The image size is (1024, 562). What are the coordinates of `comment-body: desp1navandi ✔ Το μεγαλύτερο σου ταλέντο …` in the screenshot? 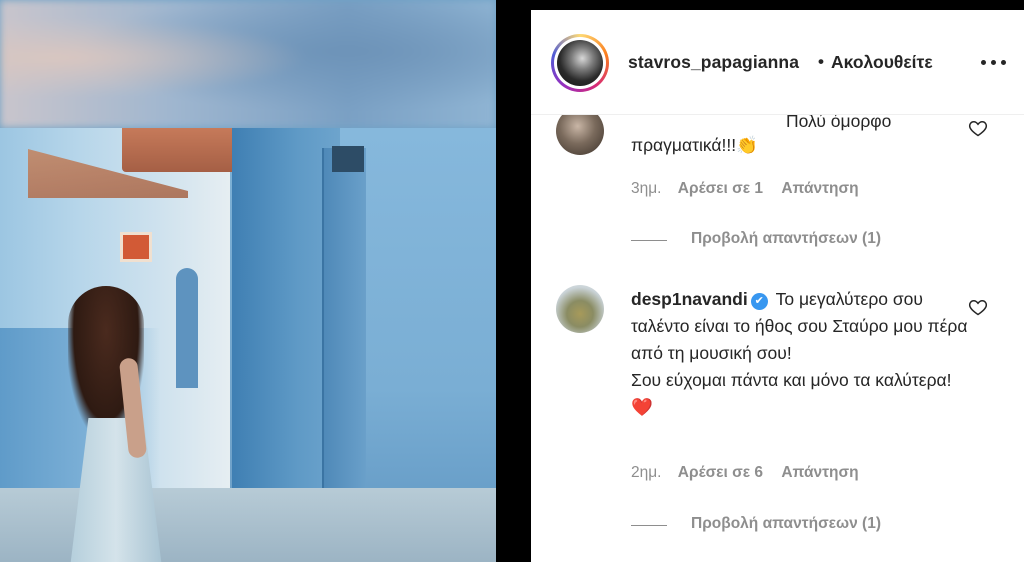 It's located at (801, 353).